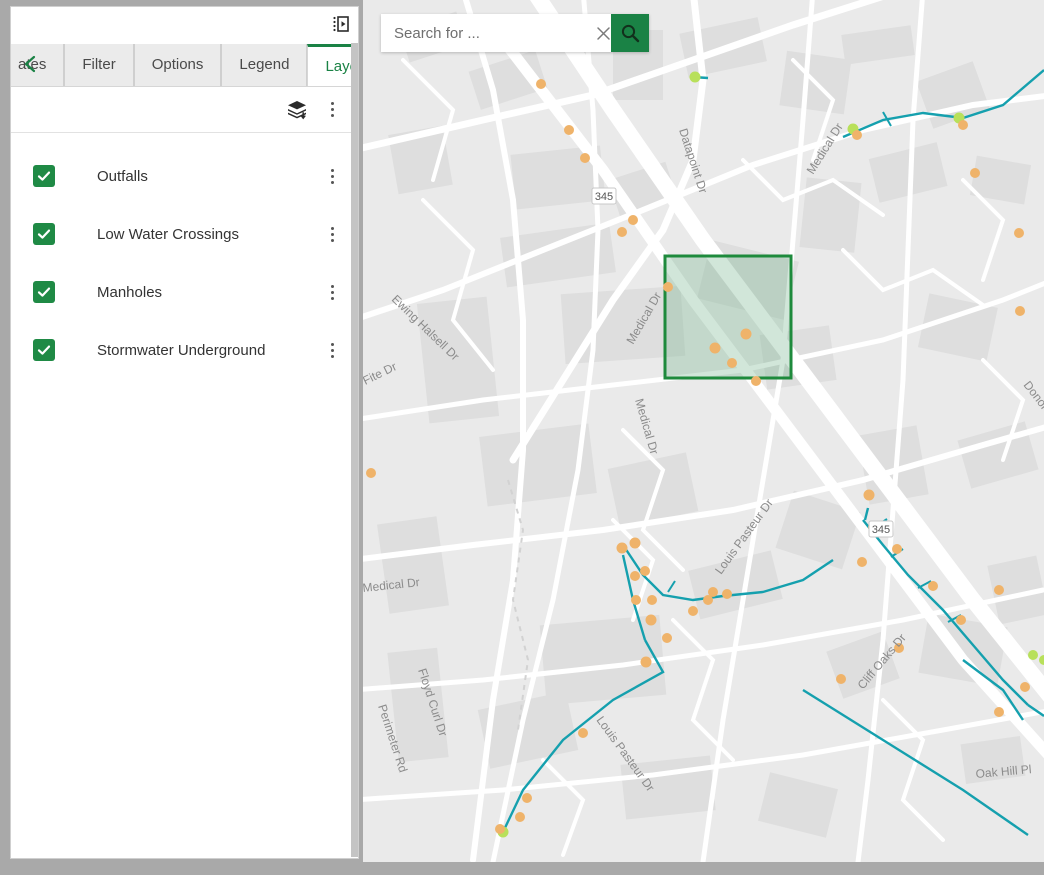 The height and width of the screenshot is (875, 1044). I want to click on layer-row-manholes: Manholes, so click(184, 292).